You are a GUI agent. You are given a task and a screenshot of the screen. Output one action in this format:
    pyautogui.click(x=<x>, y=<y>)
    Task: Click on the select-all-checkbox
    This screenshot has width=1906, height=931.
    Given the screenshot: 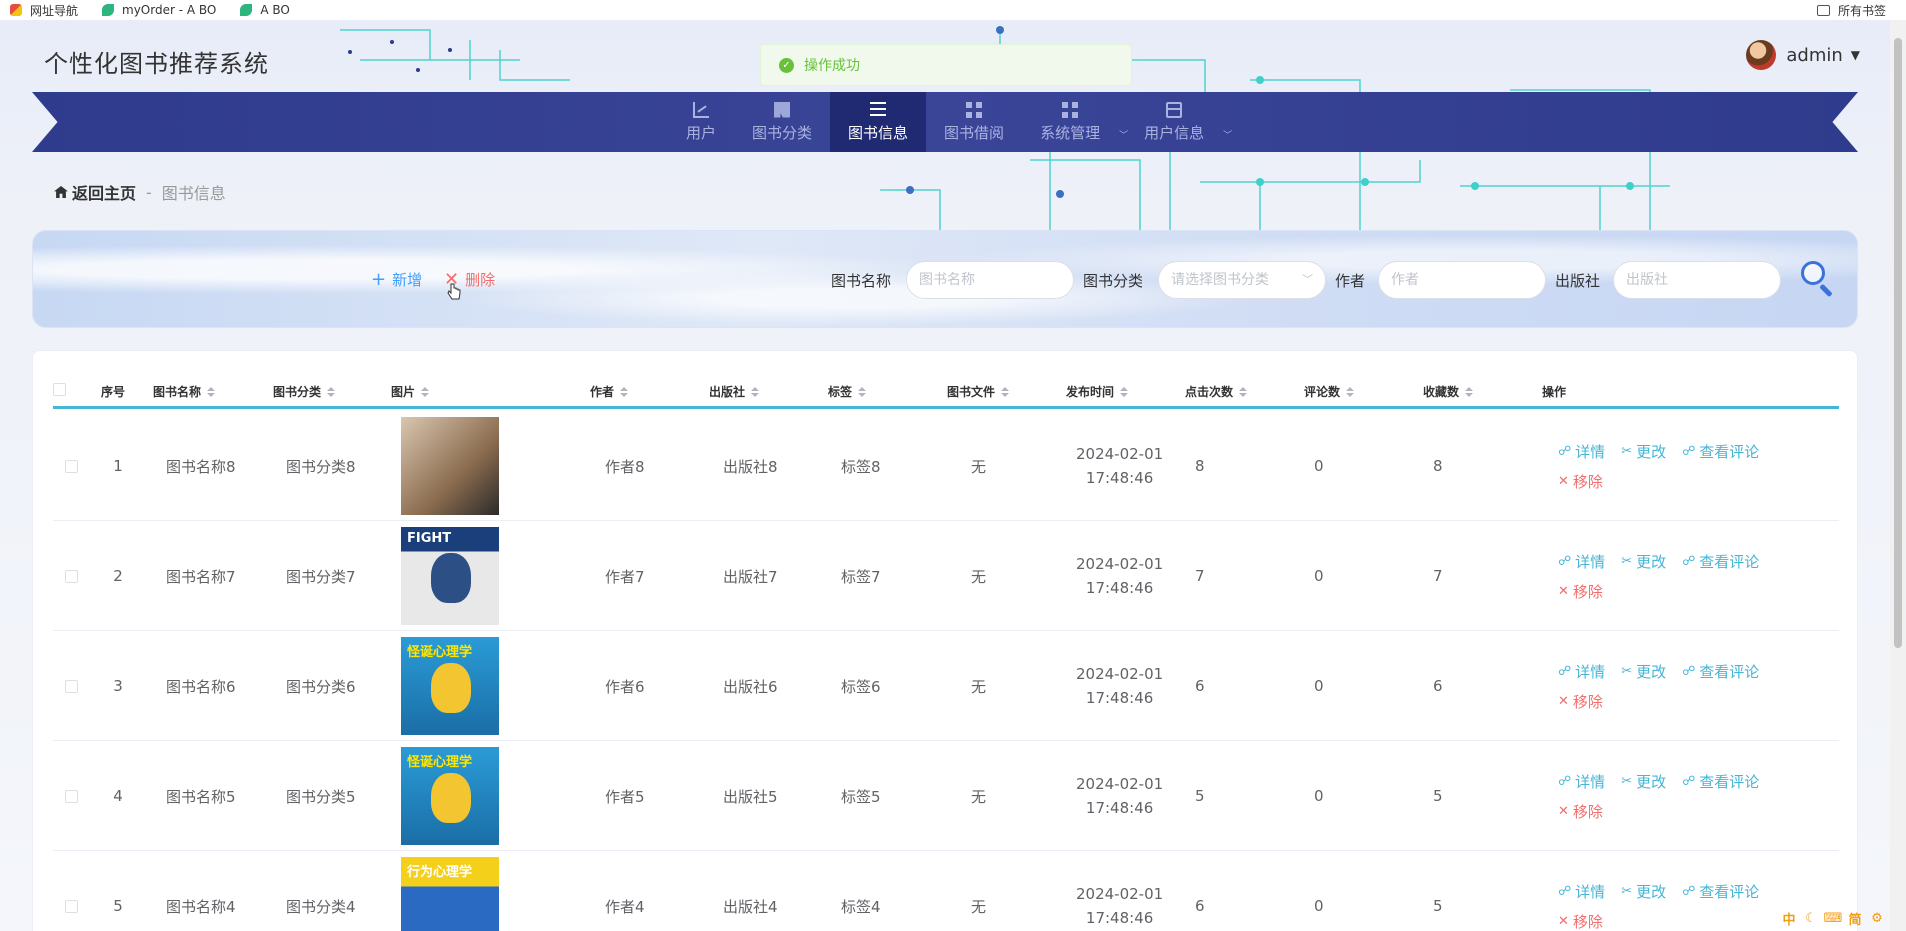 What is the action you would take?
    pyautogui.click(x=59, y=389)
    